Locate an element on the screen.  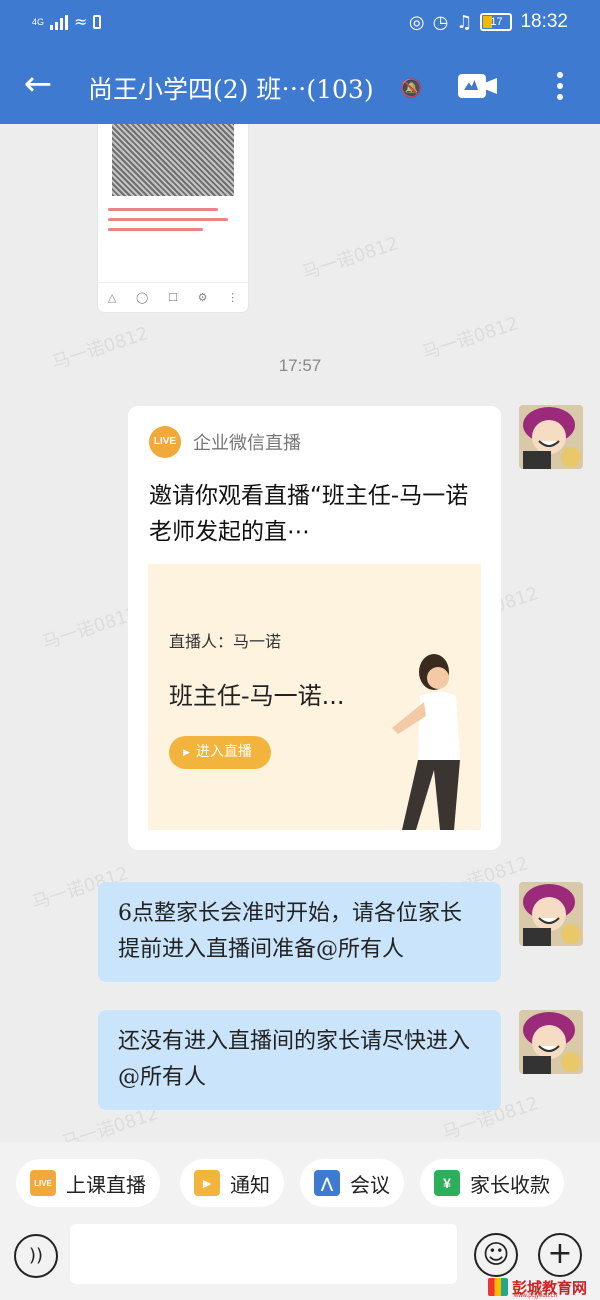
bell-off-icon: ♫ is located at coordinates (464, 22).